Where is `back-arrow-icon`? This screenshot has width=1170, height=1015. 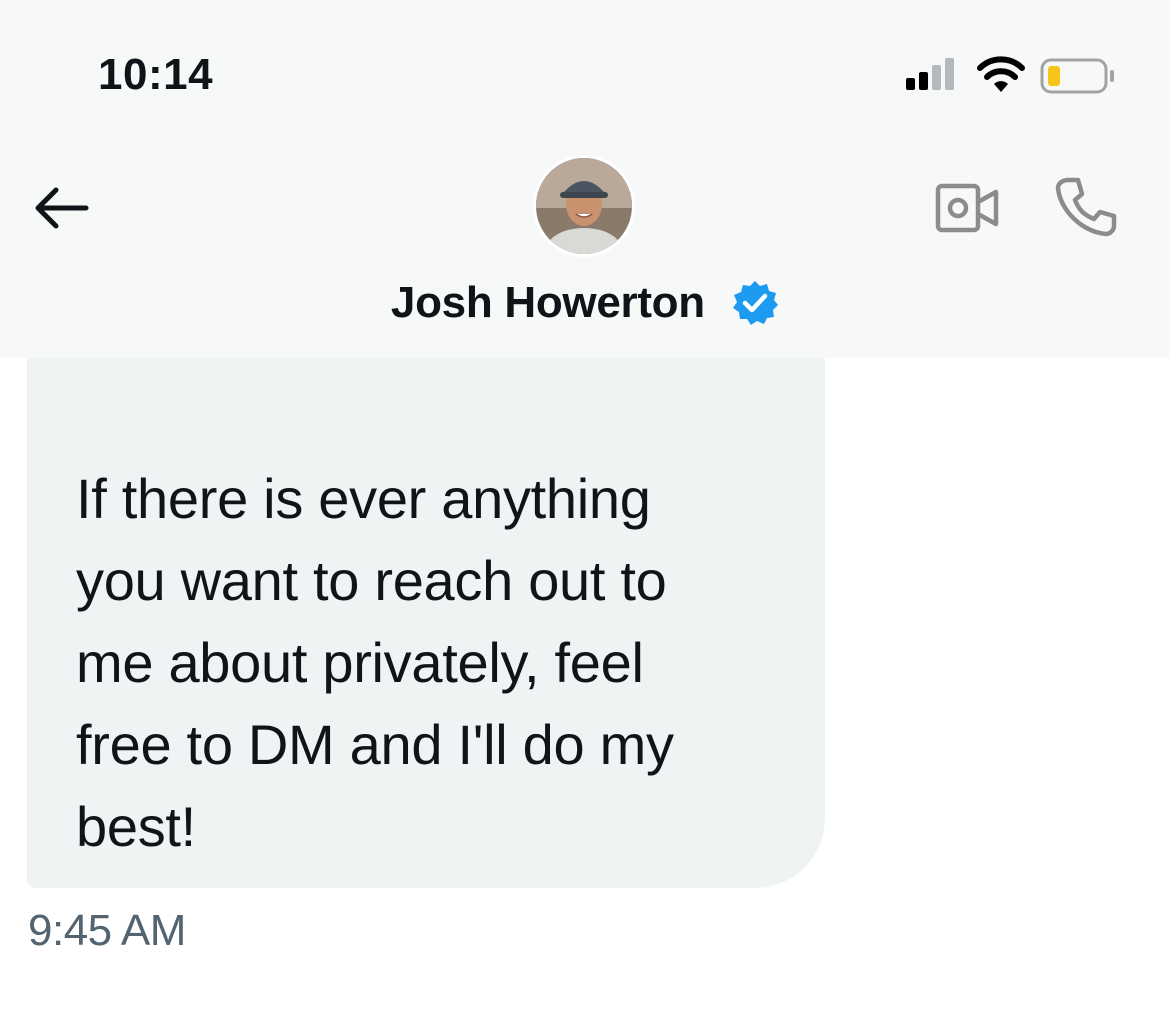
back-arrow-icon is located at coordinates (62, 208).